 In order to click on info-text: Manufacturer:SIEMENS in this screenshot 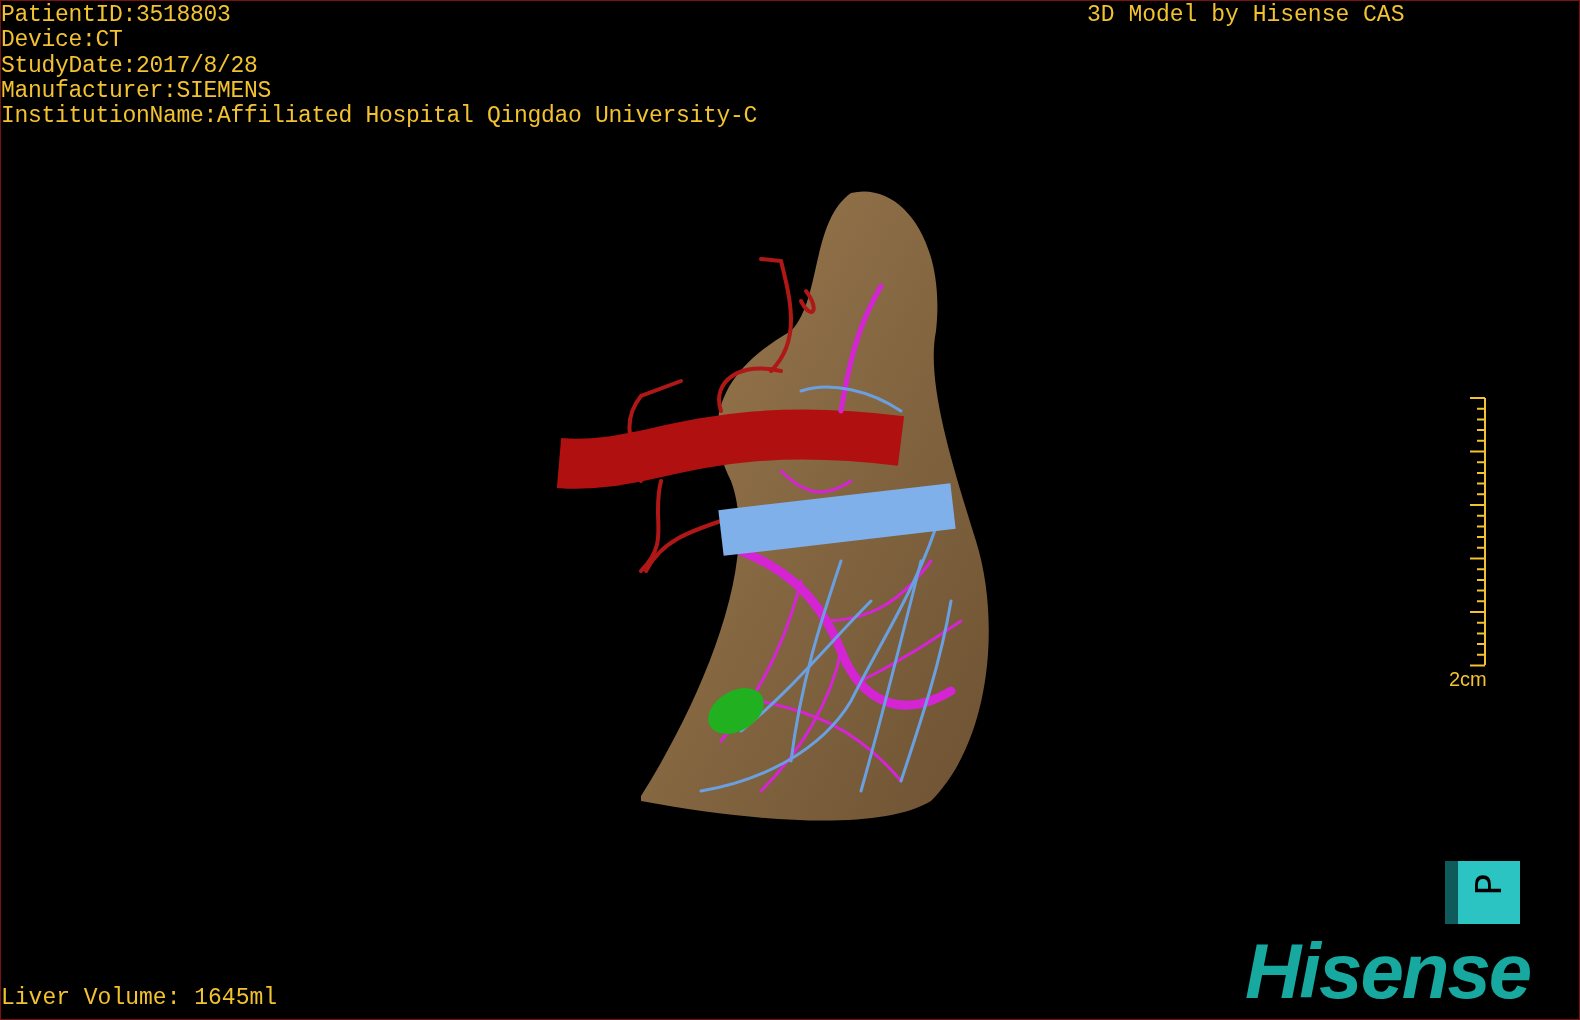, I will do `click(137, 91)`.